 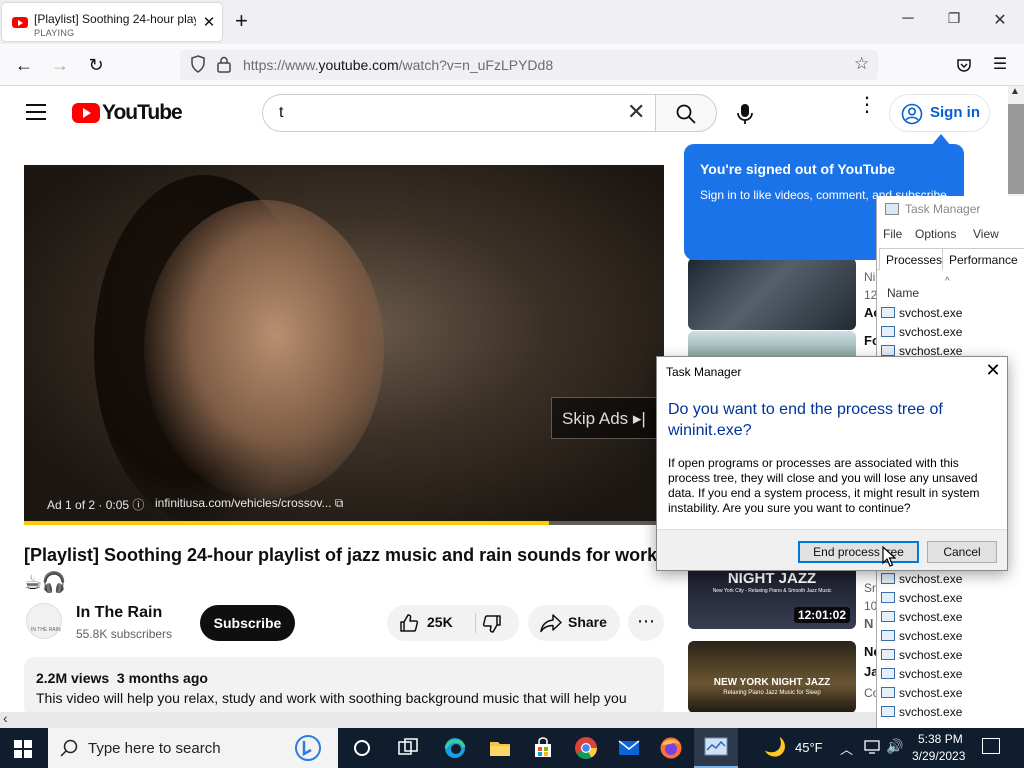 What do you see at coordinates (798, 169) in the screenshot?
I see `tooltip-title: You're signed out of YouTube` at bounding box center [798, 169].